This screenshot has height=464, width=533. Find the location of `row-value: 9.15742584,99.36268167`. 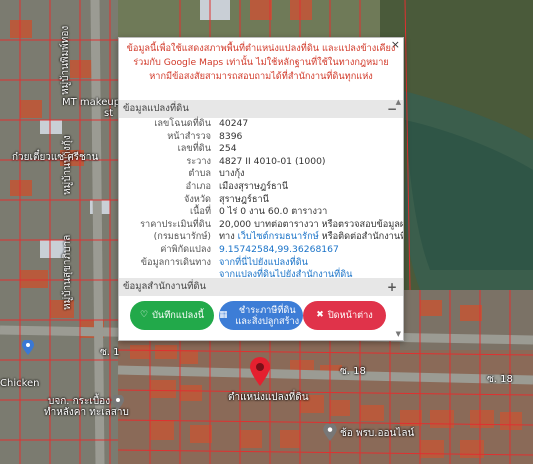

row-value: 9.15742584,99.36268167 is located at coordinates (279, 250).